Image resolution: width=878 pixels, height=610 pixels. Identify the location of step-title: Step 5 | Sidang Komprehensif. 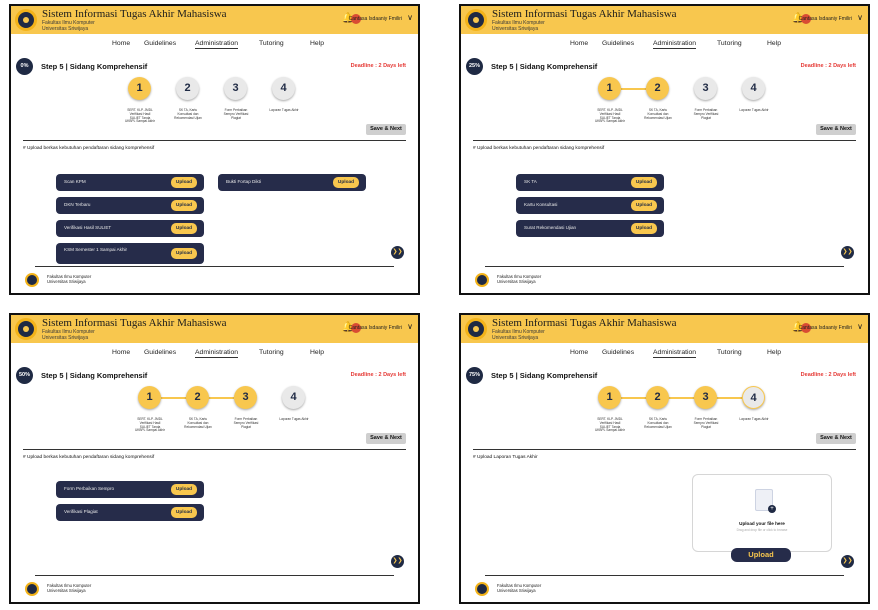
(544, 66).